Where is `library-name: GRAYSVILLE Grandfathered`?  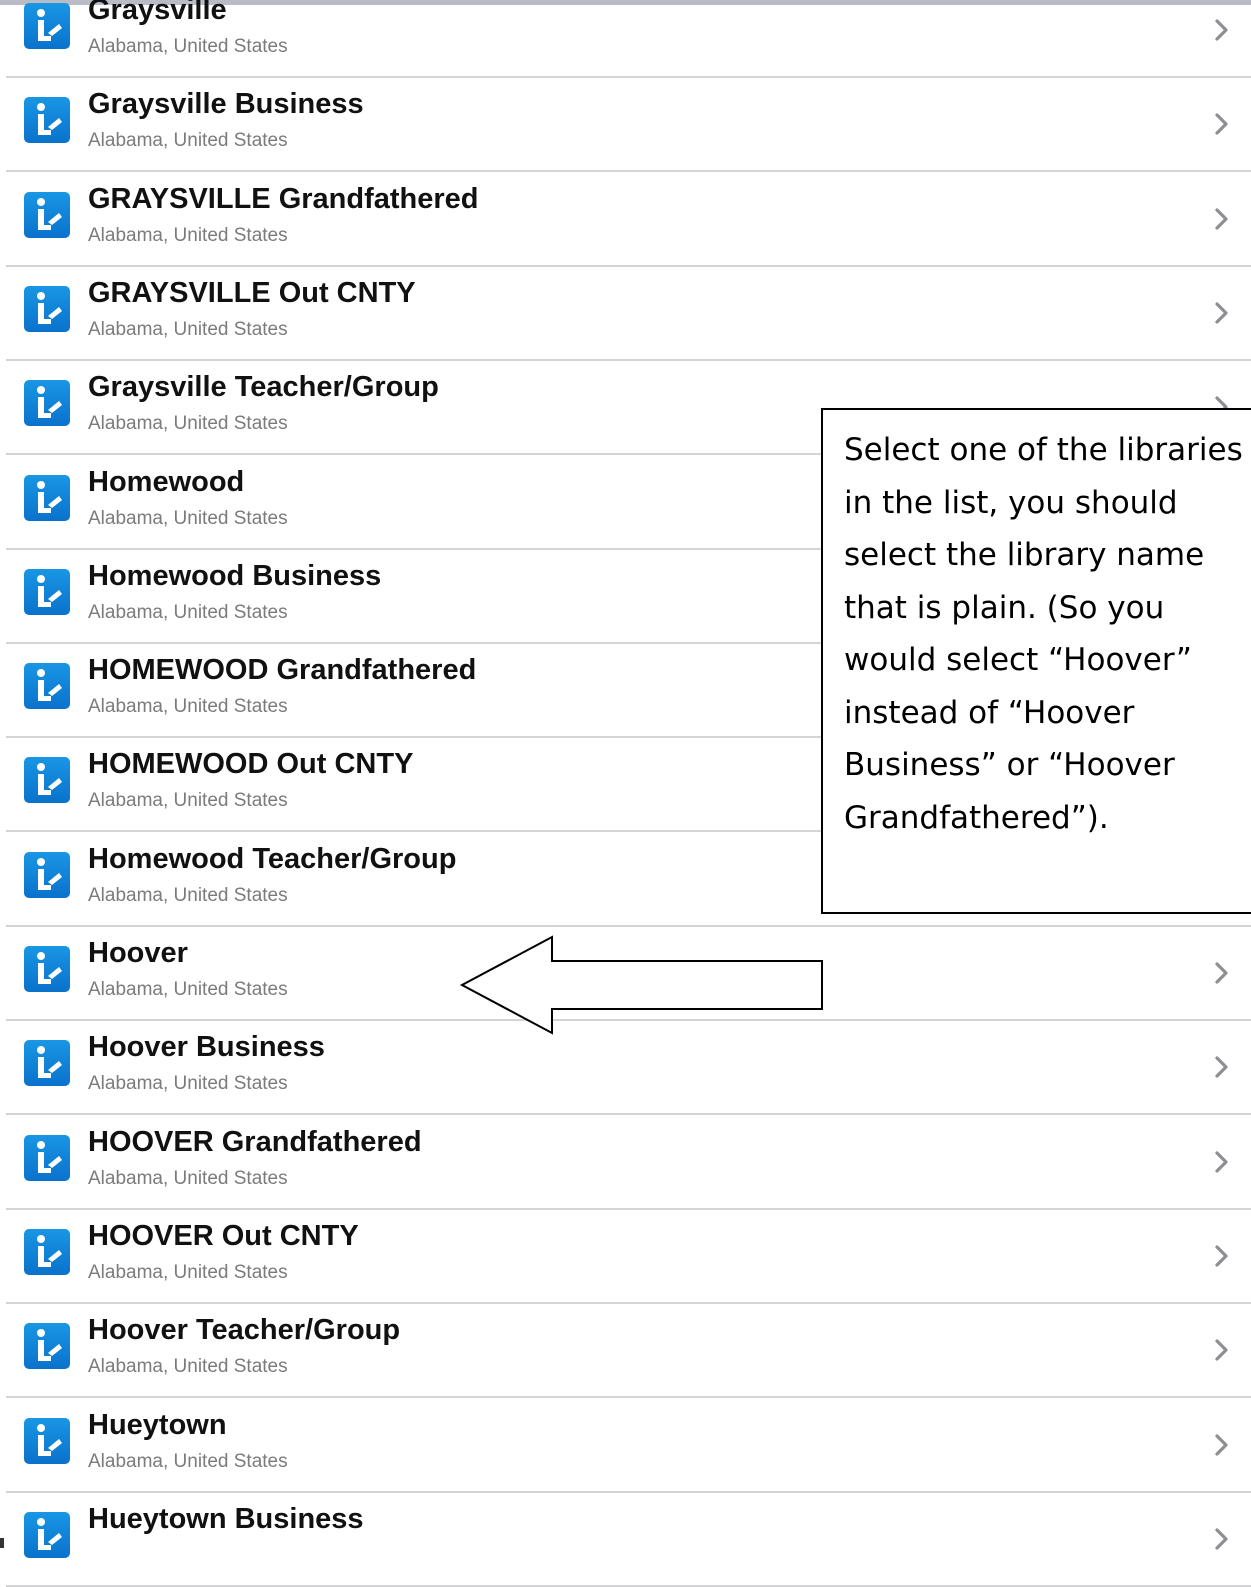
library-name: GRAYSVILLE Grandfathered is located at coordinates (283, 198).